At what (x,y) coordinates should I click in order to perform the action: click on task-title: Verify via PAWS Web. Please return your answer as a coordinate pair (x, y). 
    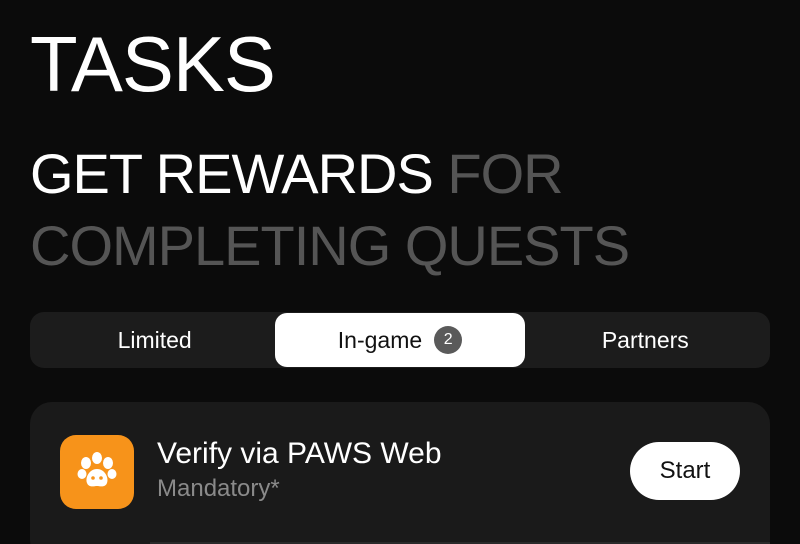
    Looking at the image, I should click on (299, 453).